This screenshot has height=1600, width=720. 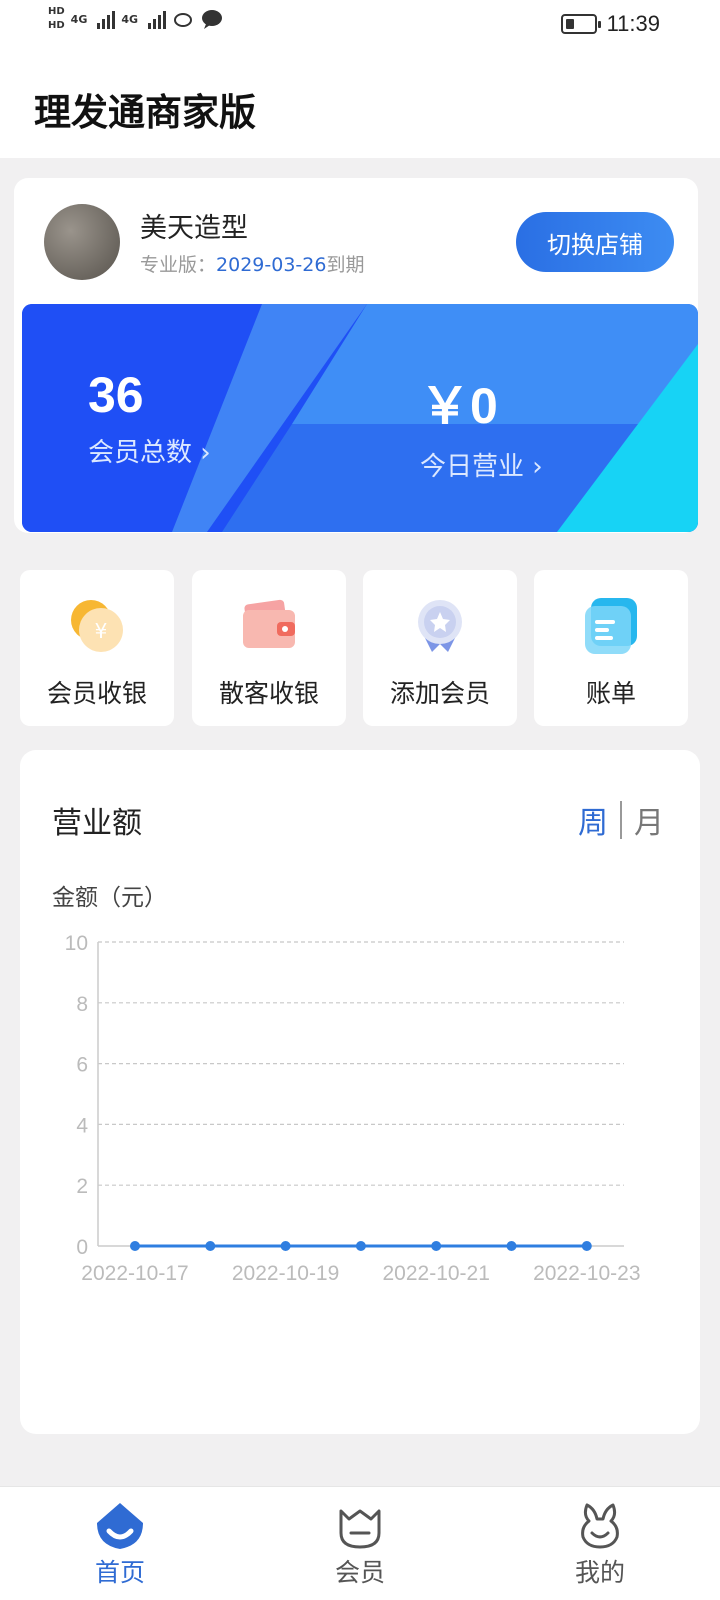 What do you see at coordinates (360, 1529) in the screenshot?
I see `members-icon` at bounding box center [360, 1529].